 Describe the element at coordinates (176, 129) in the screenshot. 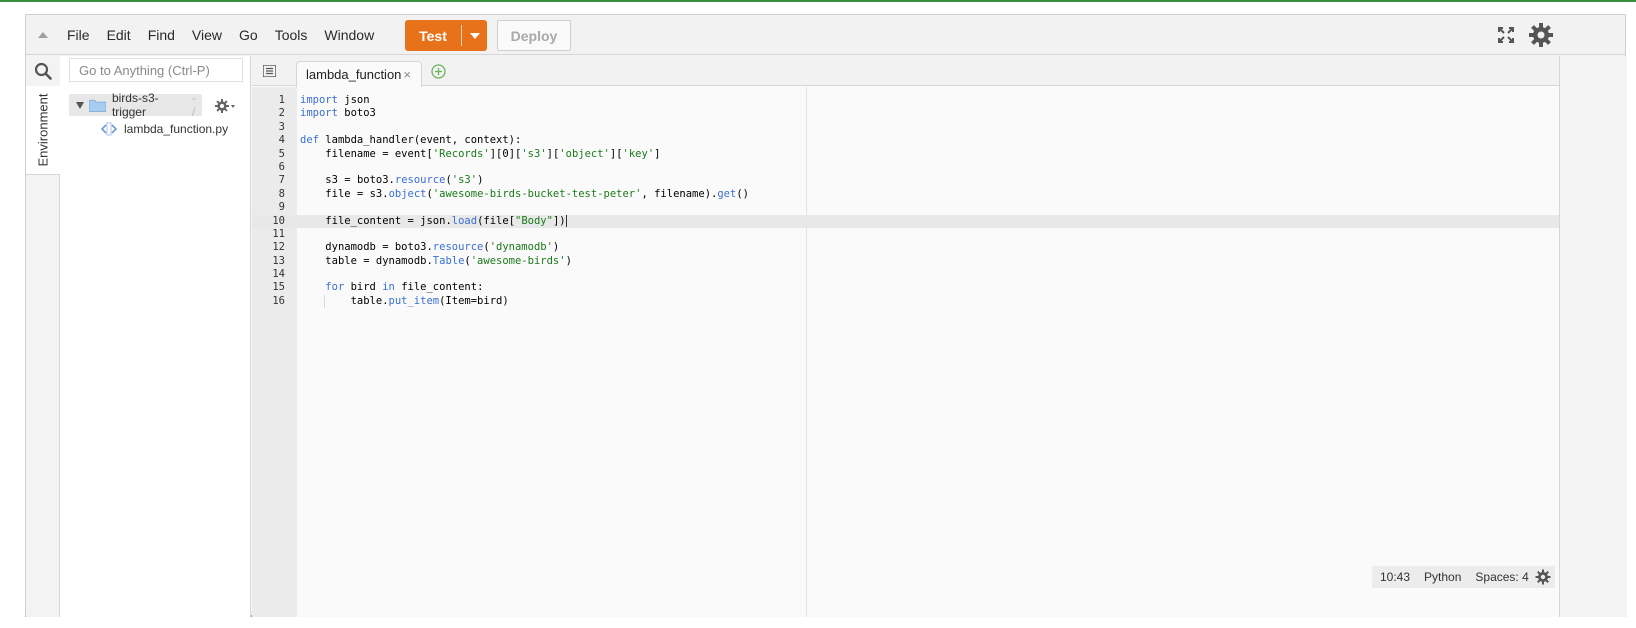

I see `file-label: lambda_function.py` at that location.